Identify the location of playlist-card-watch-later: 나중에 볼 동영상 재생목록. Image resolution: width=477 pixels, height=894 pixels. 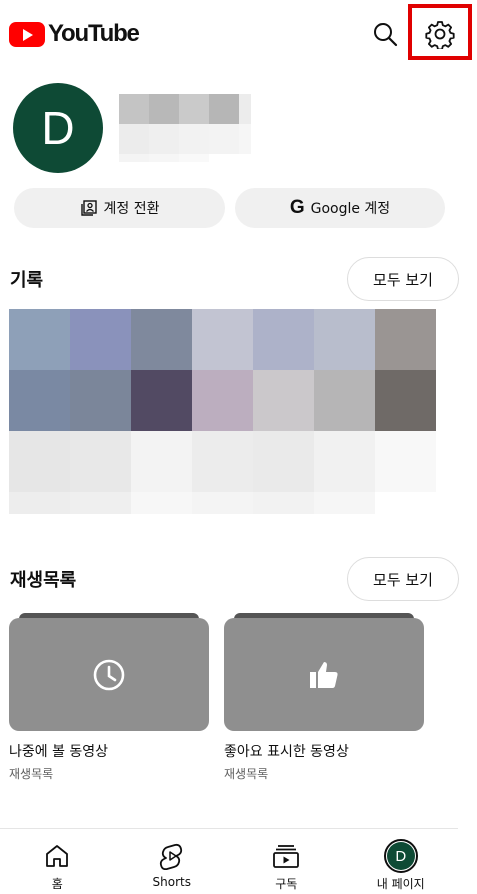
(109, 697).